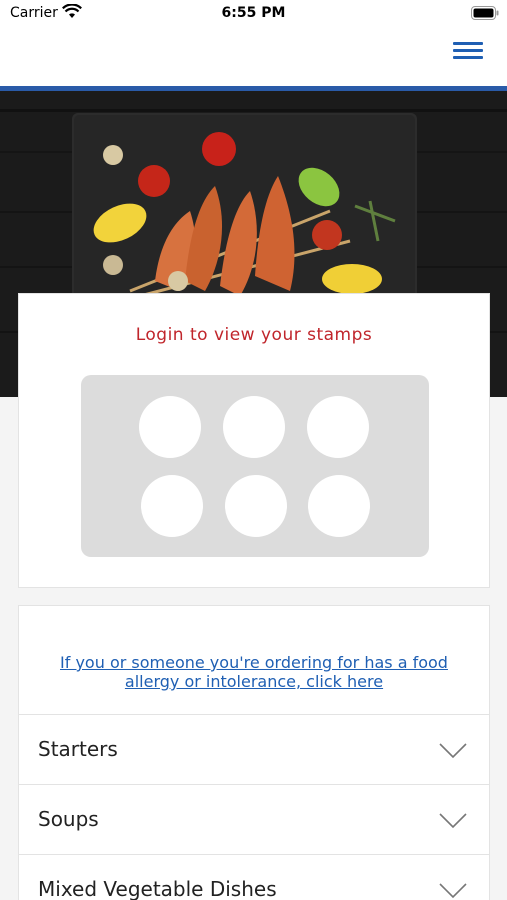 This screenshot has height=900, width=507. Describe the element at coordinates (254, 335) in the screenshot. I see `login-to-view-stamps-link: Login to view your stamps` at that location.